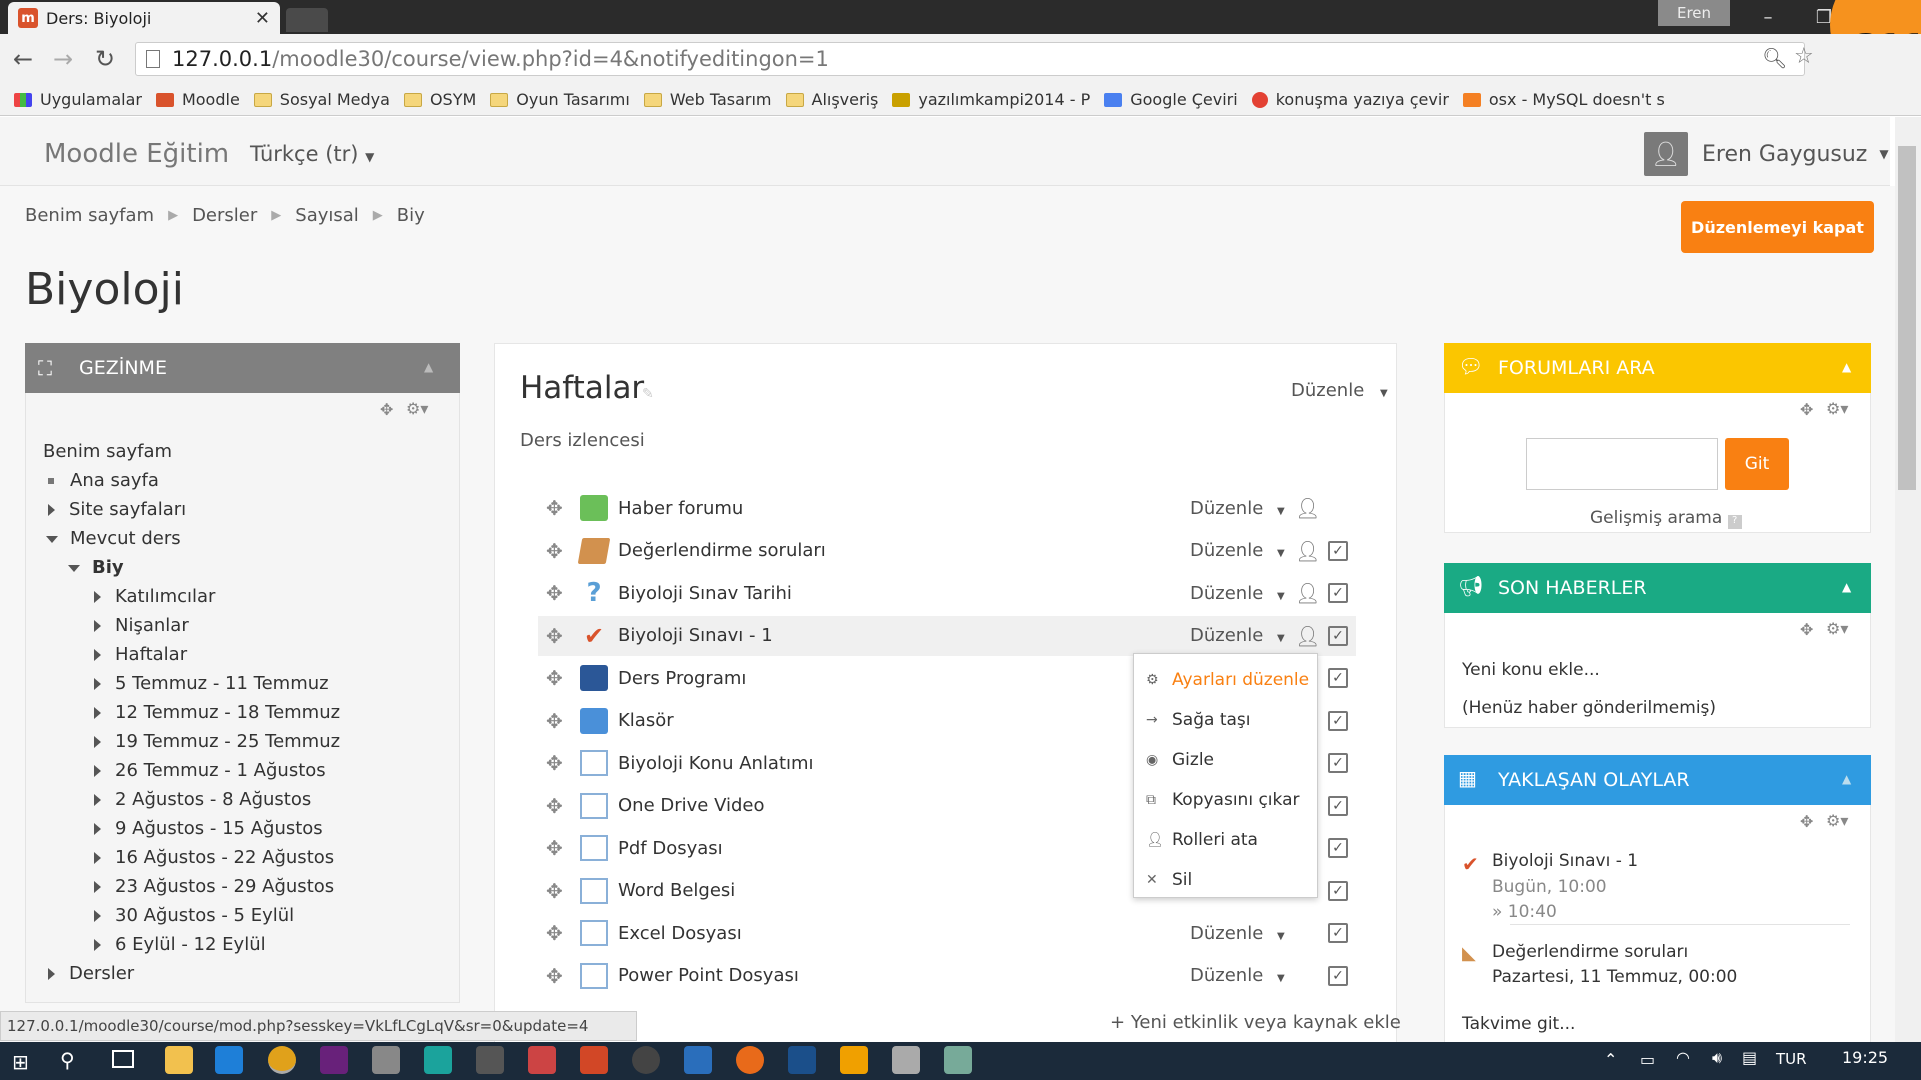 The width and height of the screenshot is (1921, 1080). I want to click on block-settings-gear-icon: ⚙▾, so click(1837, 820).